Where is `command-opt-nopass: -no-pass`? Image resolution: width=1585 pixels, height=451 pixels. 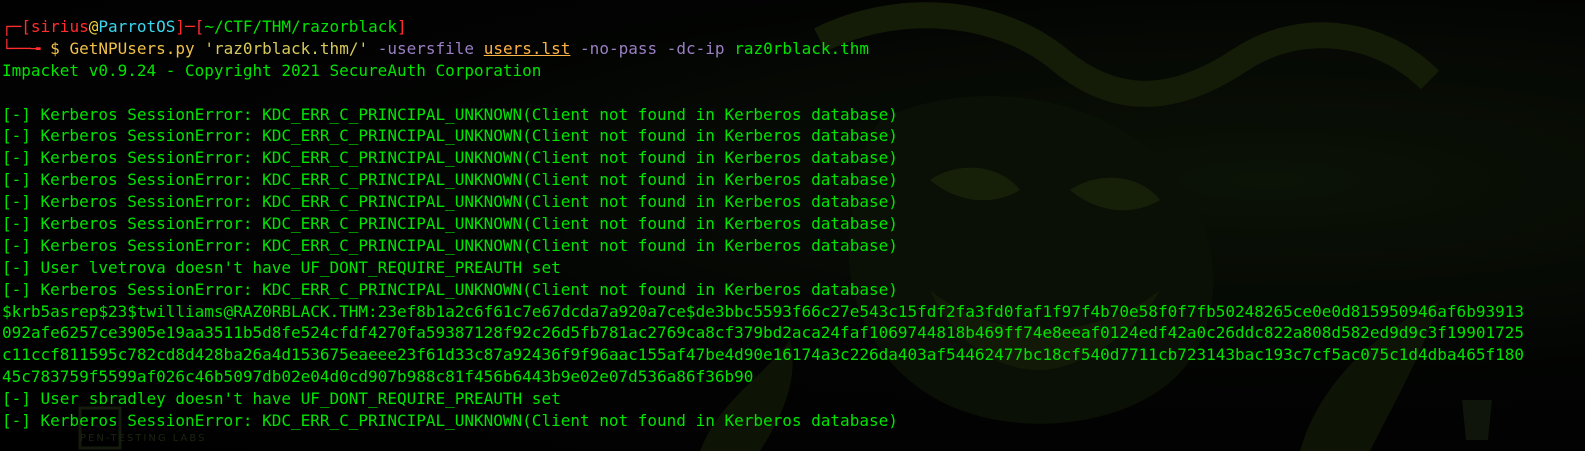 command-opt-nopass: -no-pass is located at coordinates (619, 48).